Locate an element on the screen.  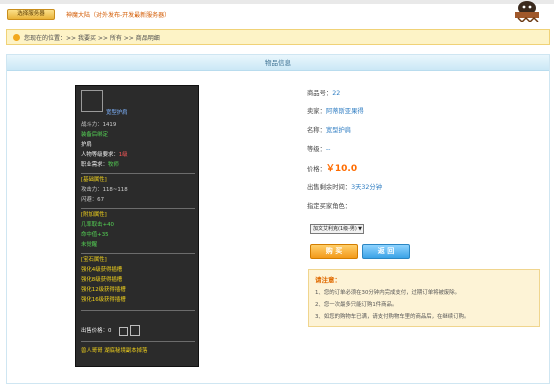
notice-item-3: 3、如您的购物车已满，请支付购物车里的商品后，在继续订购。 is located at coordinates (392, 317).